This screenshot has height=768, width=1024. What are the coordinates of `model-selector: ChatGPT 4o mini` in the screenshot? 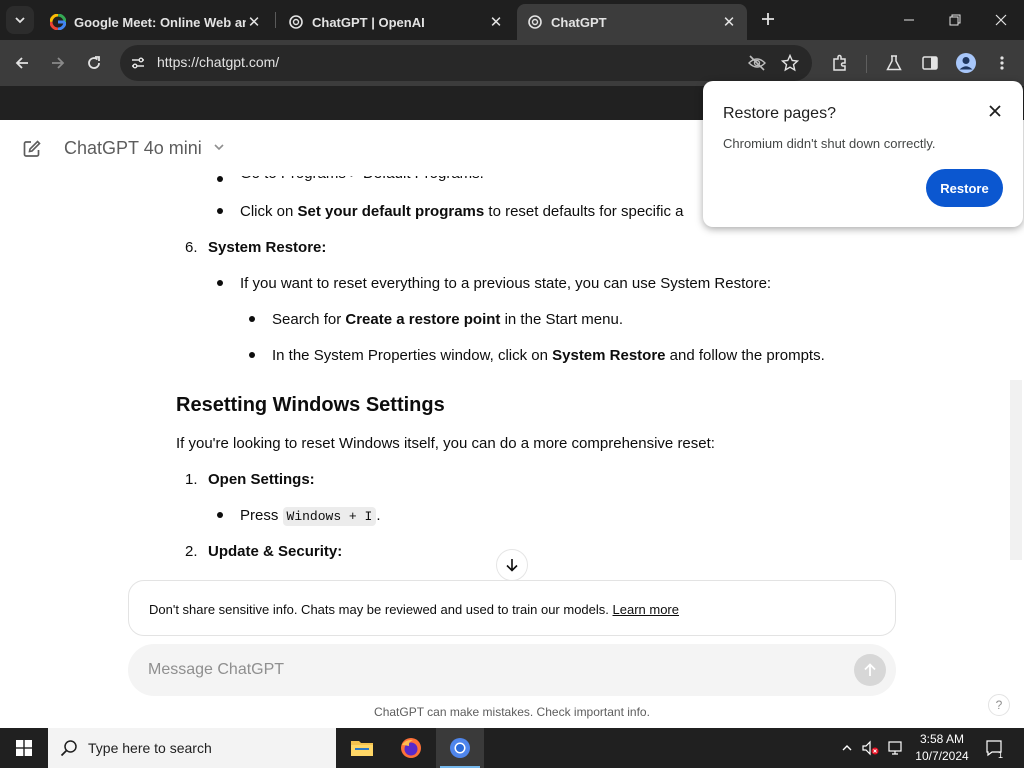 It's located at (144, 148).